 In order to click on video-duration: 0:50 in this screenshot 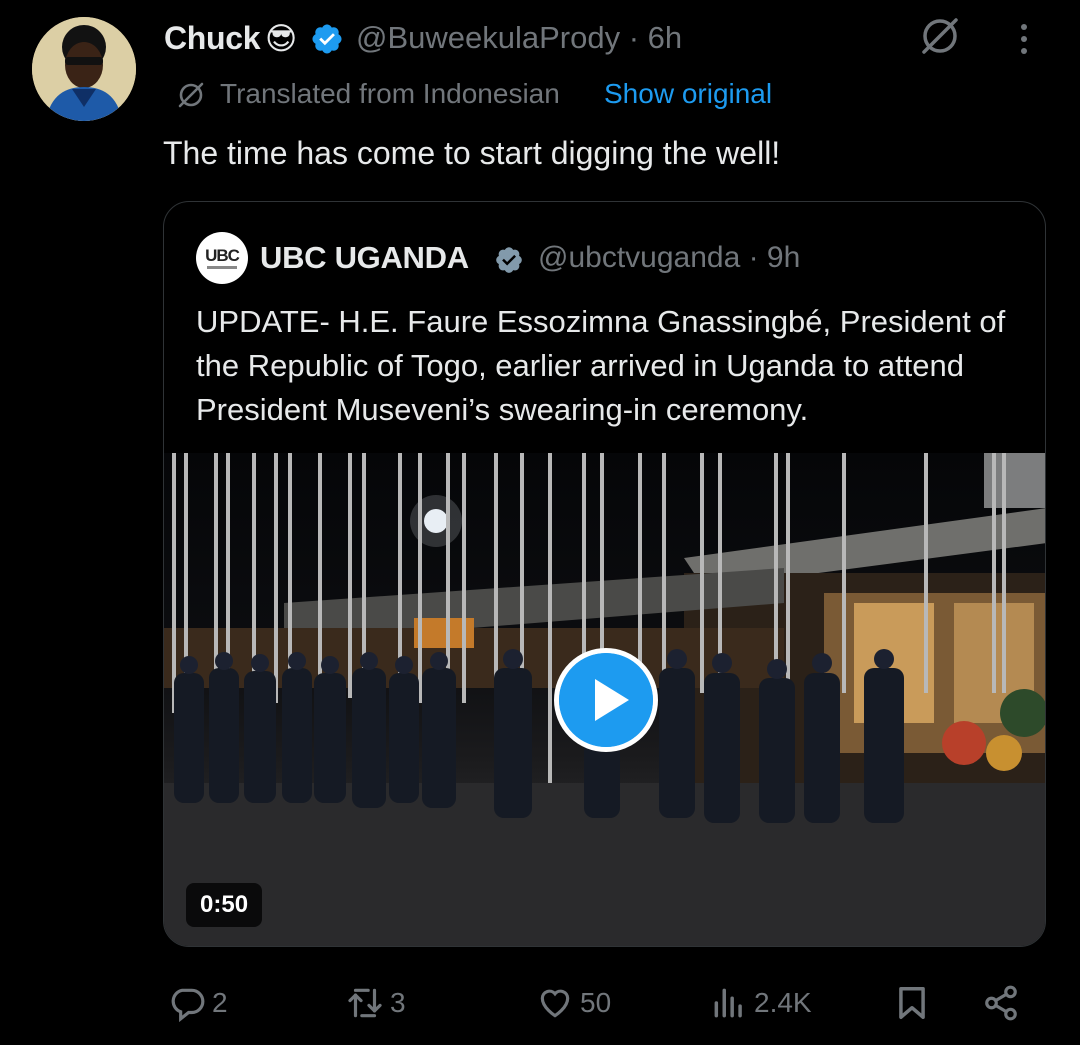, I will do `click(224, 905)`.